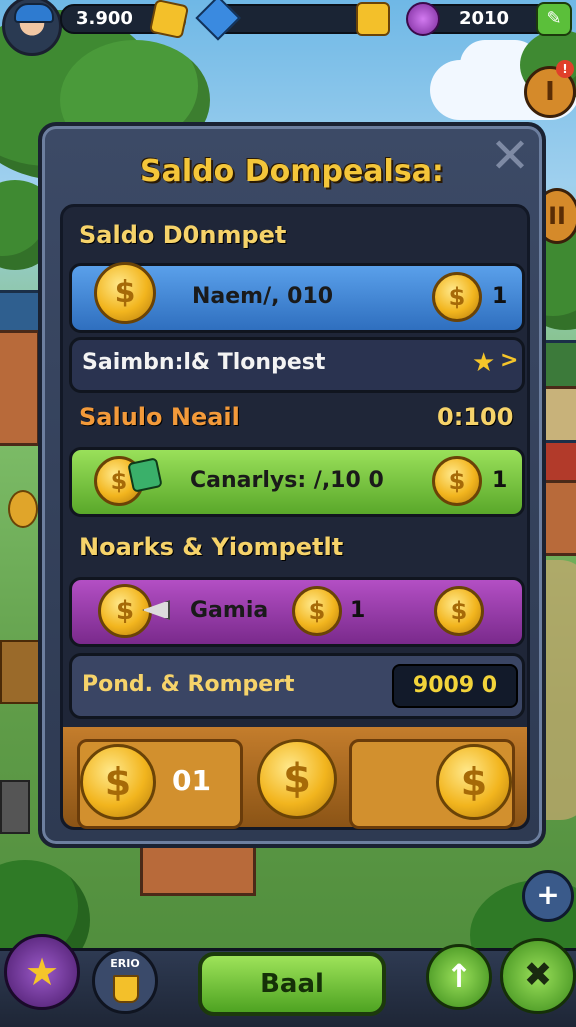  Describe the element at coordinates (423, 19) in the screenshot. I see `purple-gem-icon` at that location.